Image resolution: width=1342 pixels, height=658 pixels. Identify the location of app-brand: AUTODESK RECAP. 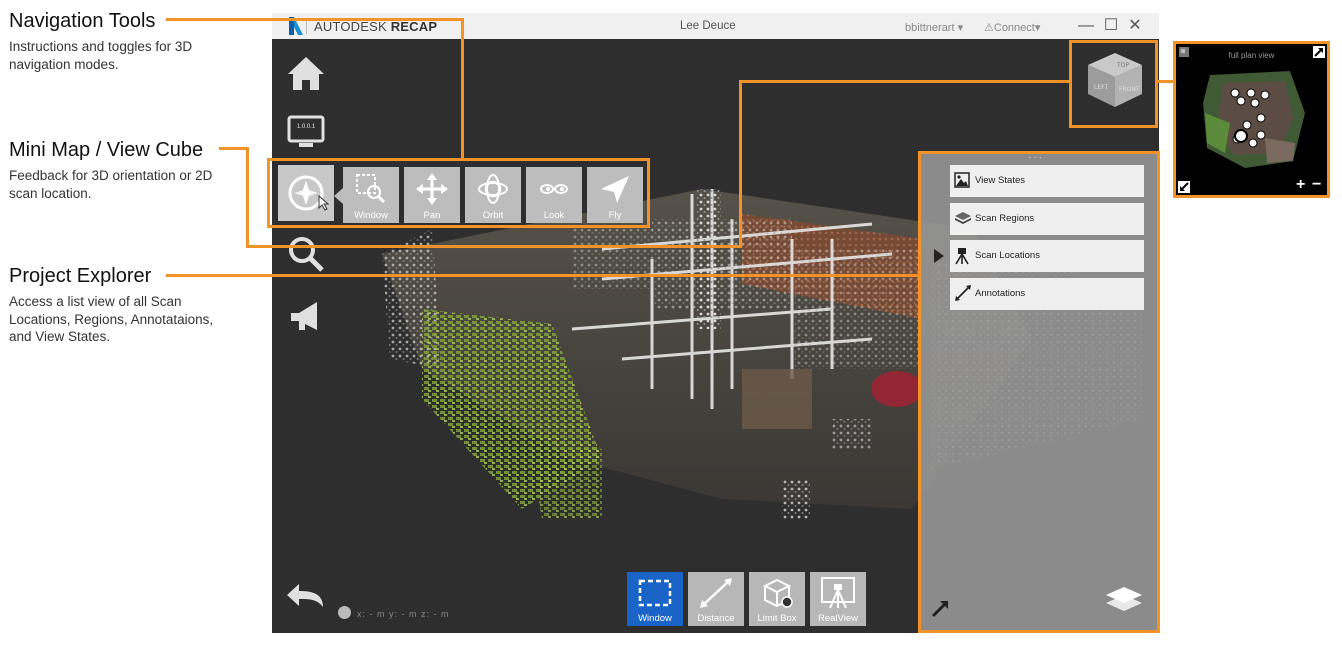
(375, 26).